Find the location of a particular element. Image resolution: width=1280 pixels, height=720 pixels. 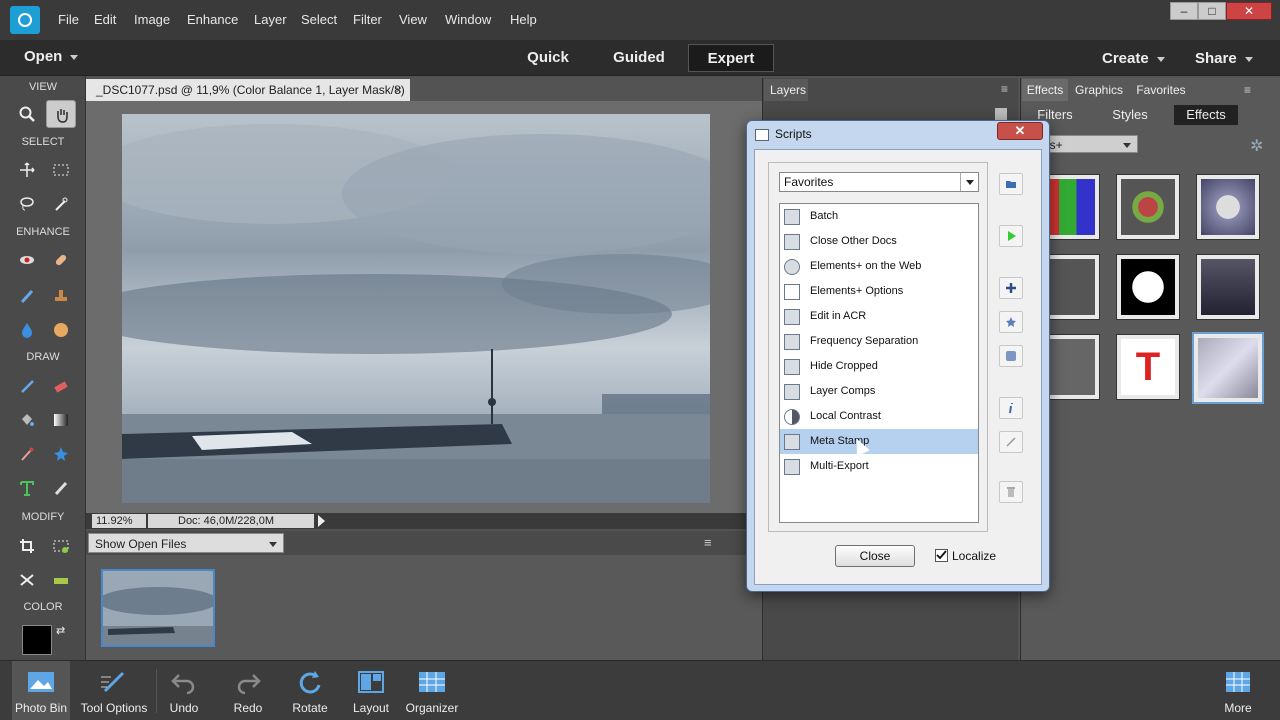

recompose-tool is located at coordinates (61, 546).